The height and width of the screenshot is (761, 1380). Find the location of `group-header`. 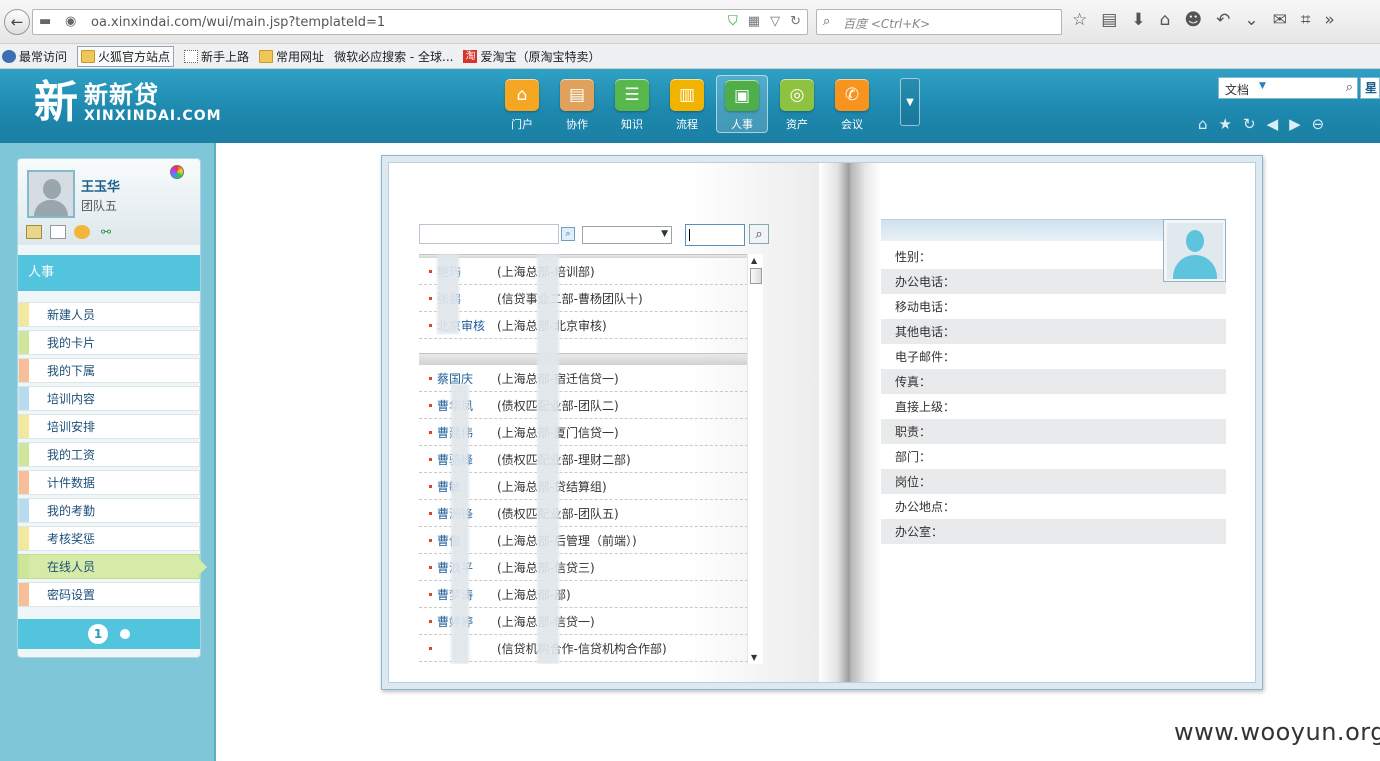

group-header is located at coordinates (591, 359).